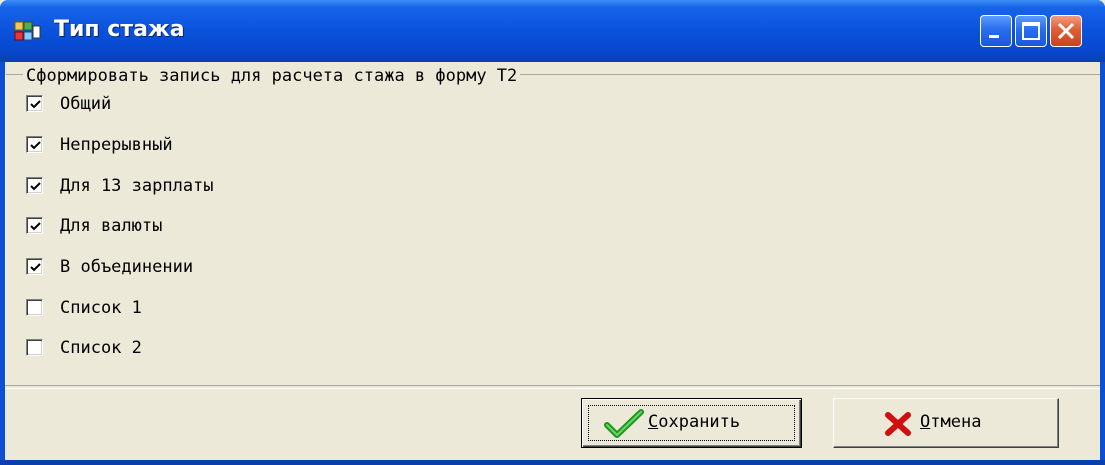 The image size is (1105, 465). I want to click on checkbox-label: Список 2, so click(101, 348).